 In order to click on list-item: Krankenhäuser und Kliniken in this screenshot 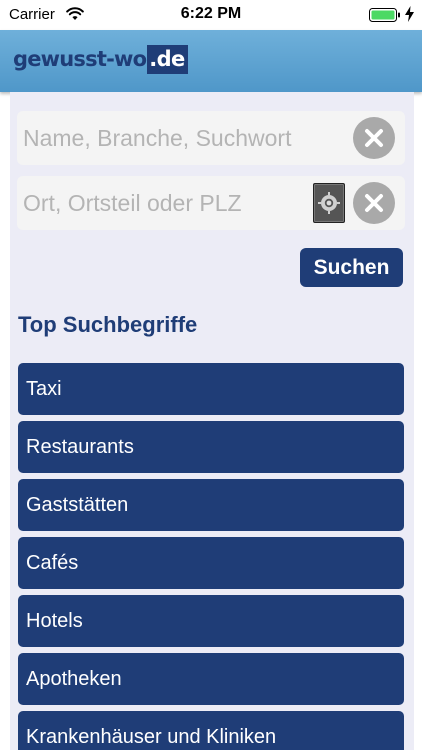, I will do `click(211, 730)`.